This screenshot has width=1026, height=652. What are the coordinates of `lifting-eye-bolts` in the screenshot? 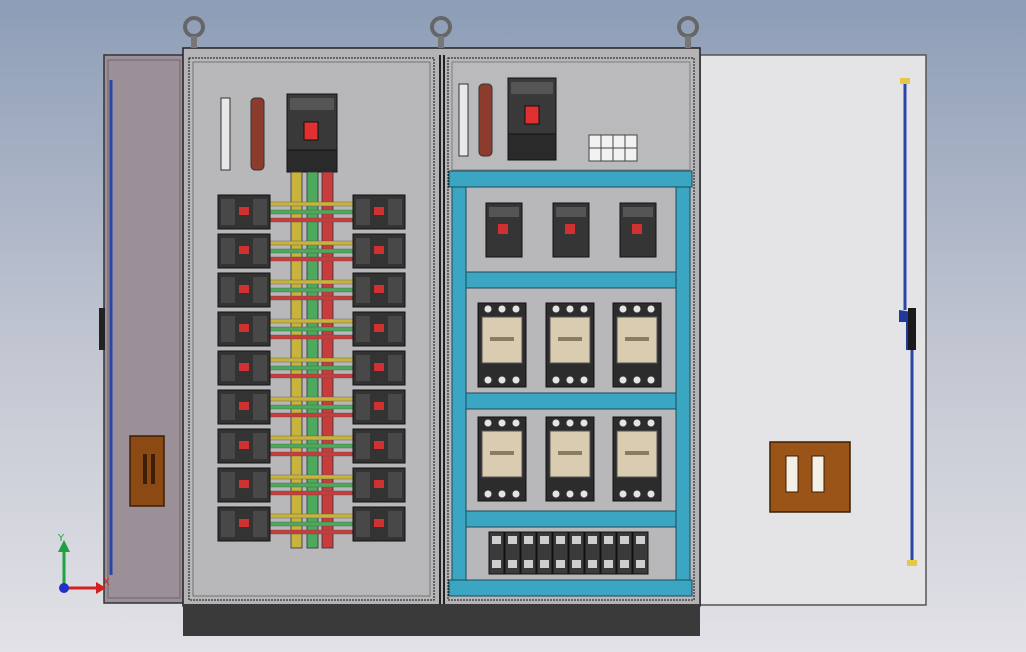 It's located at (441, 32).